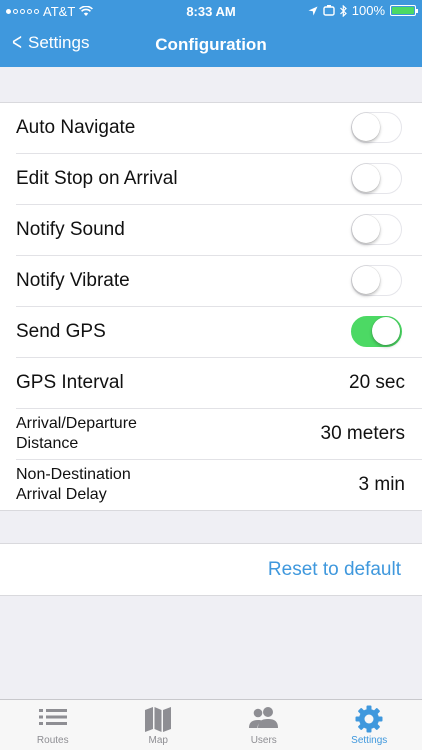  Describe the element at coordinates (377, 382) in the screenshot. I see `gps-interval-value: 20 sec` at that location.